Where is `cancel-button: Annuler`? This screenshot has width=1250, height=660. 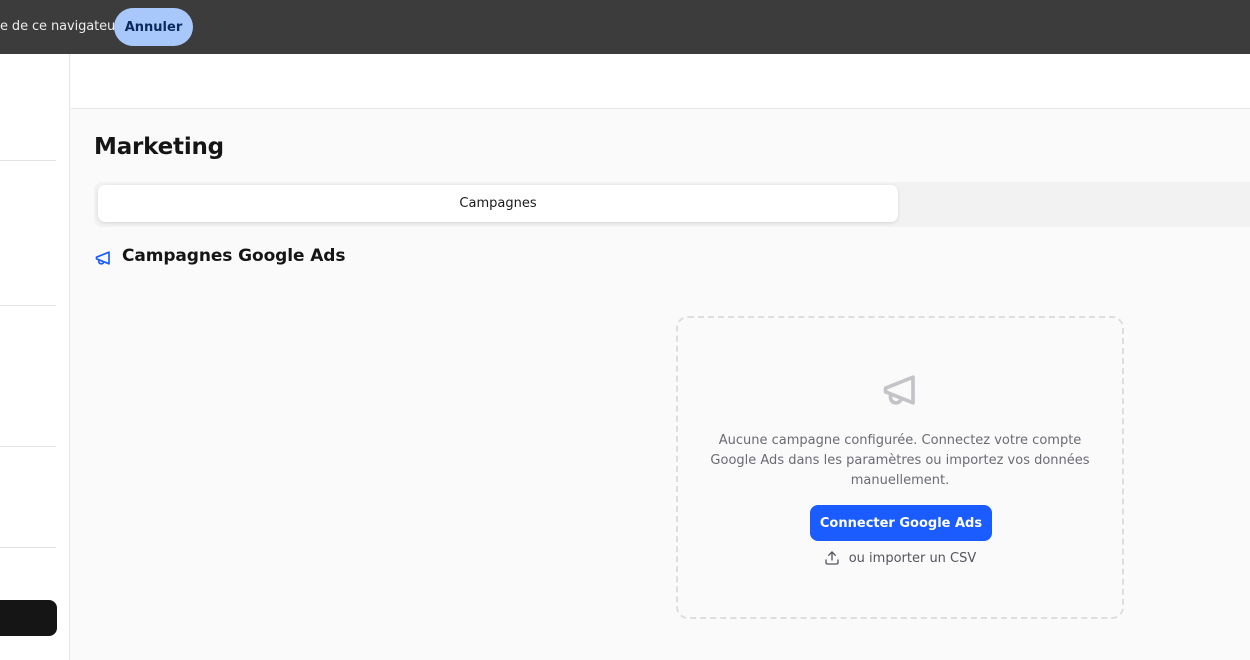 cancel-button: Annuler is located at coordinates (153, 27).